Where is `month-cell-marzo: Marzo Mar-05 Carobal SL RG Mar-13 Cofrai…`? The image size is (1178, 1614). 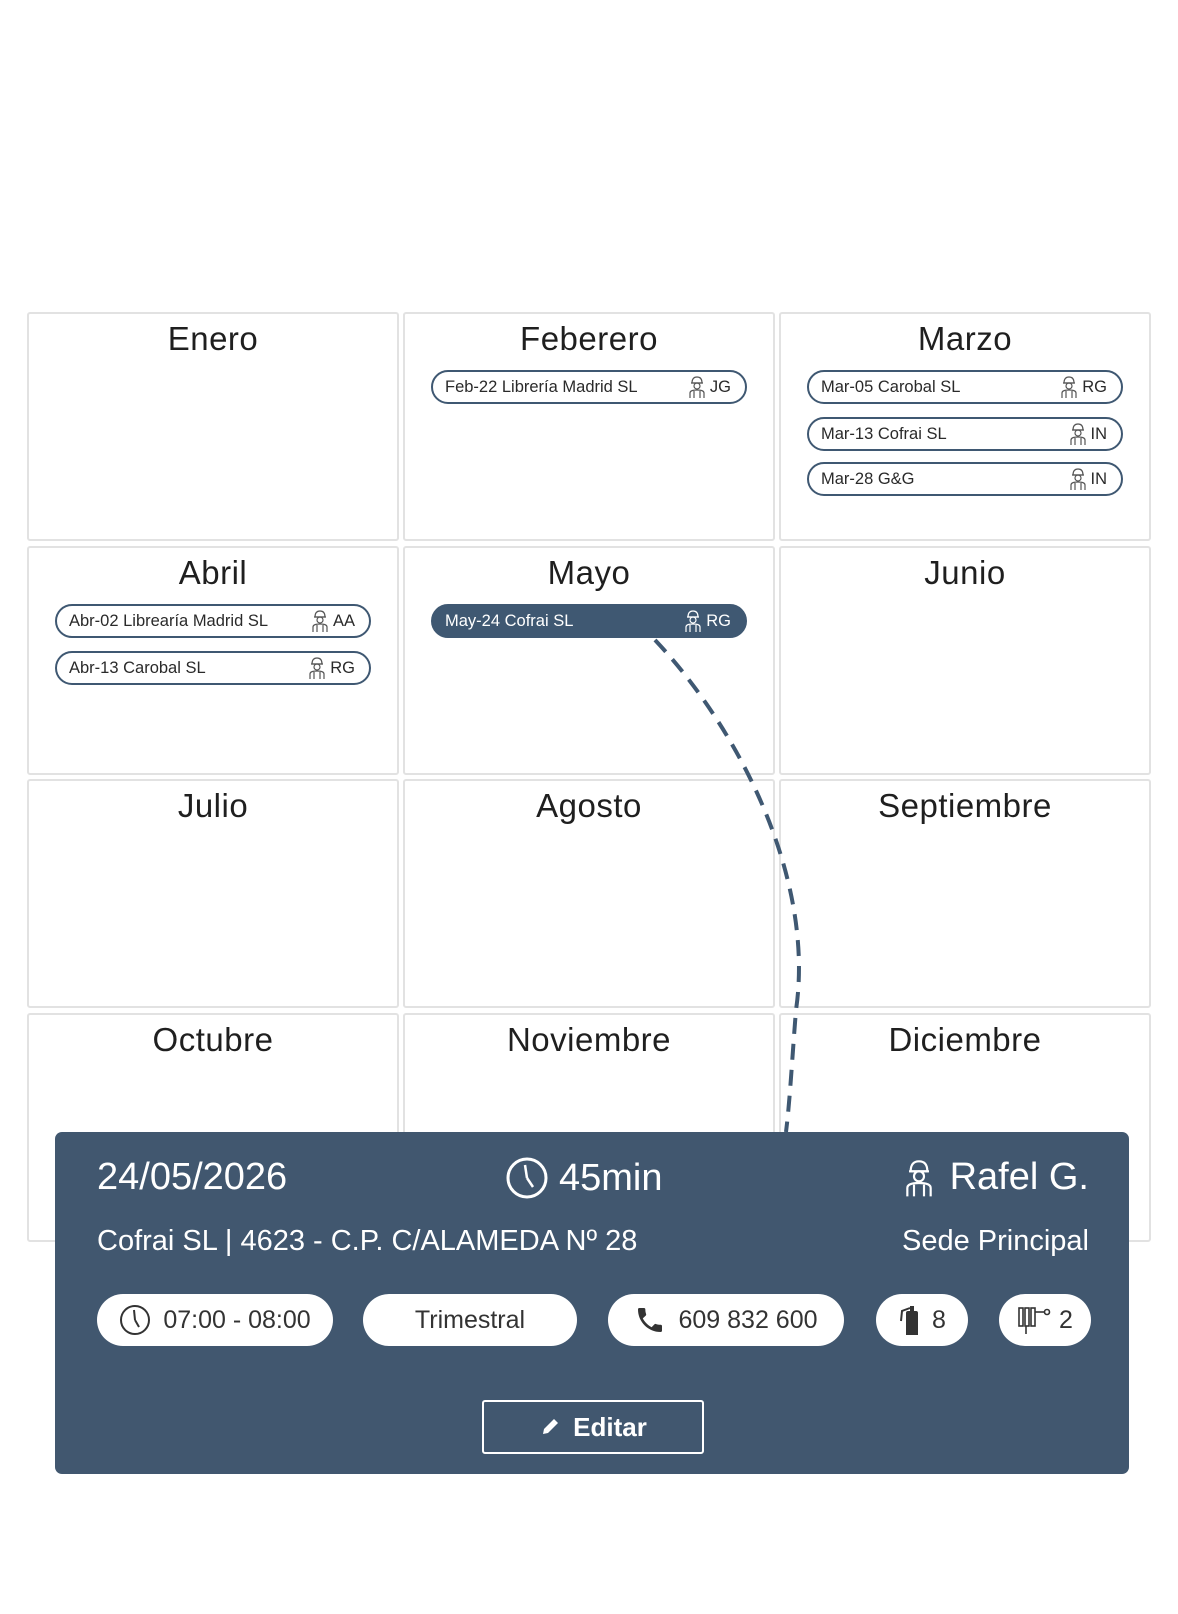 month-cell-marzo: Marzo Mar-05 Carobal SL RG Mar-13 Cofrai… is located at coordinates (965, 426).